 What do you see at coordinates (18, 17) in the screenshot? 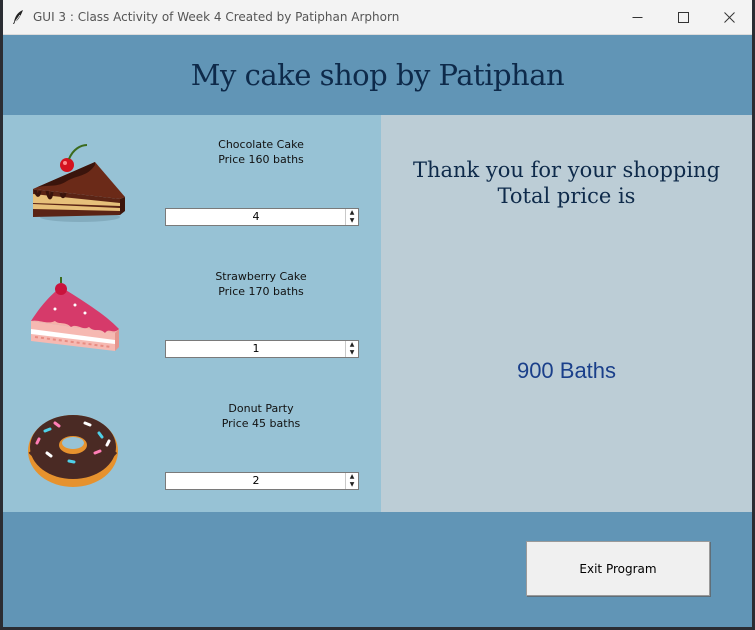
I see `feather-icon` at bounding box center [18, 17].